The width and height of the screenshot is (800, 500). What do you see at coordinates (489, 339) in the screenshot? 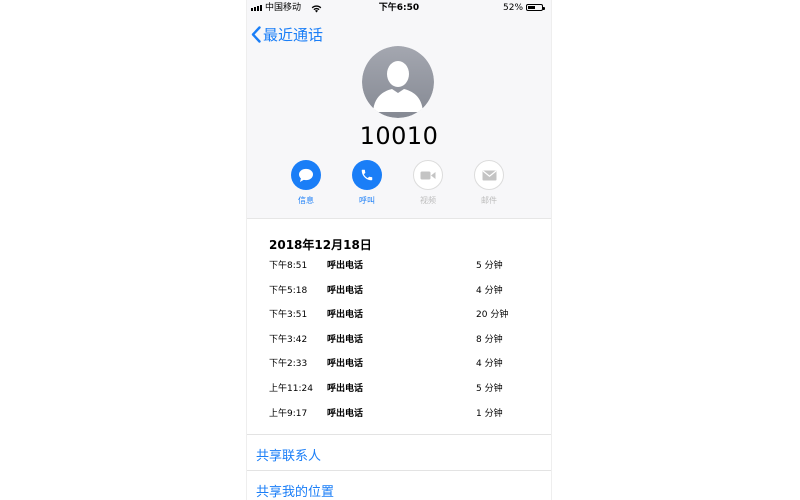
I see `call-duration: 8 分钟` at bounding box center [489, 339].